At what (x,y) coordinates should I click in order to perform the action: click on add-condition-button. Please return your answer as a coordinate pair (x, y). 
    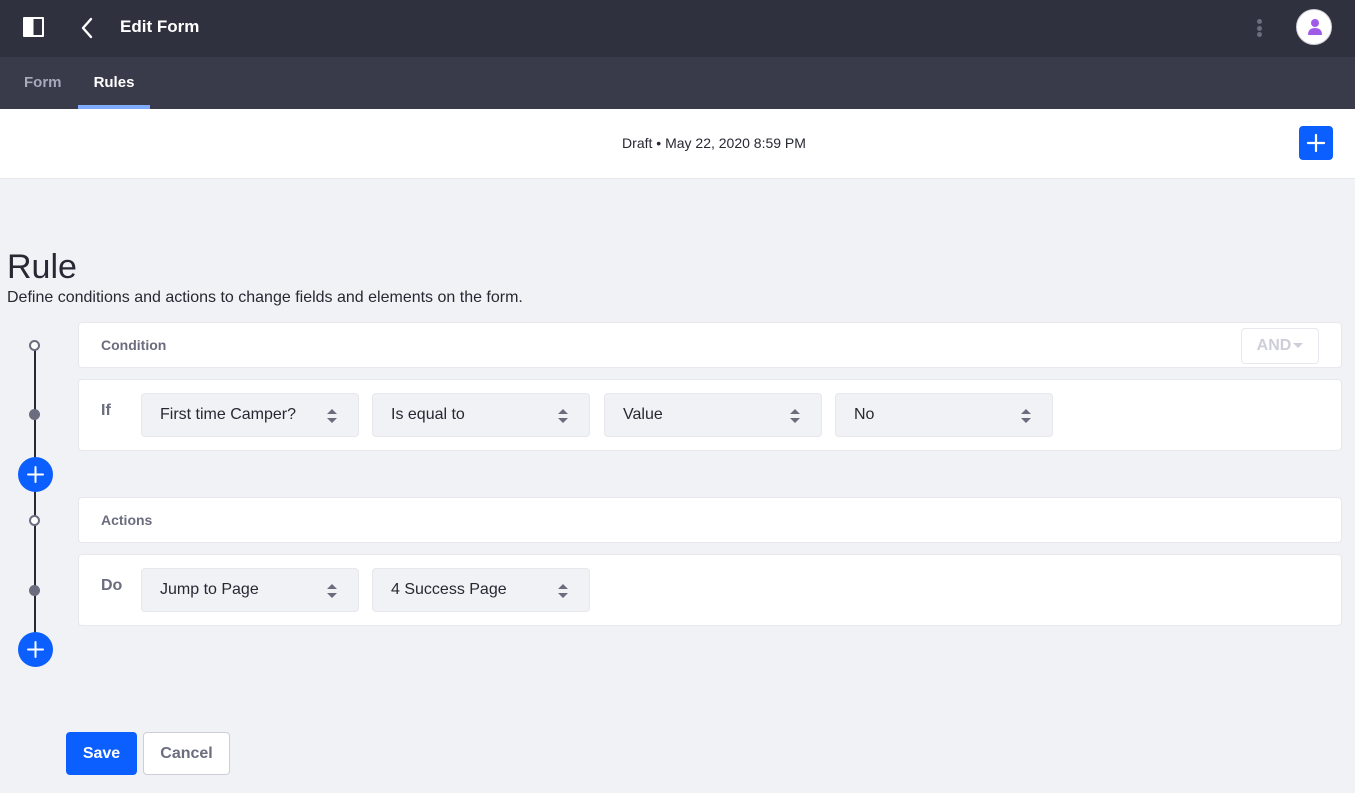
    Looking at the image, I should click on (35, 474).